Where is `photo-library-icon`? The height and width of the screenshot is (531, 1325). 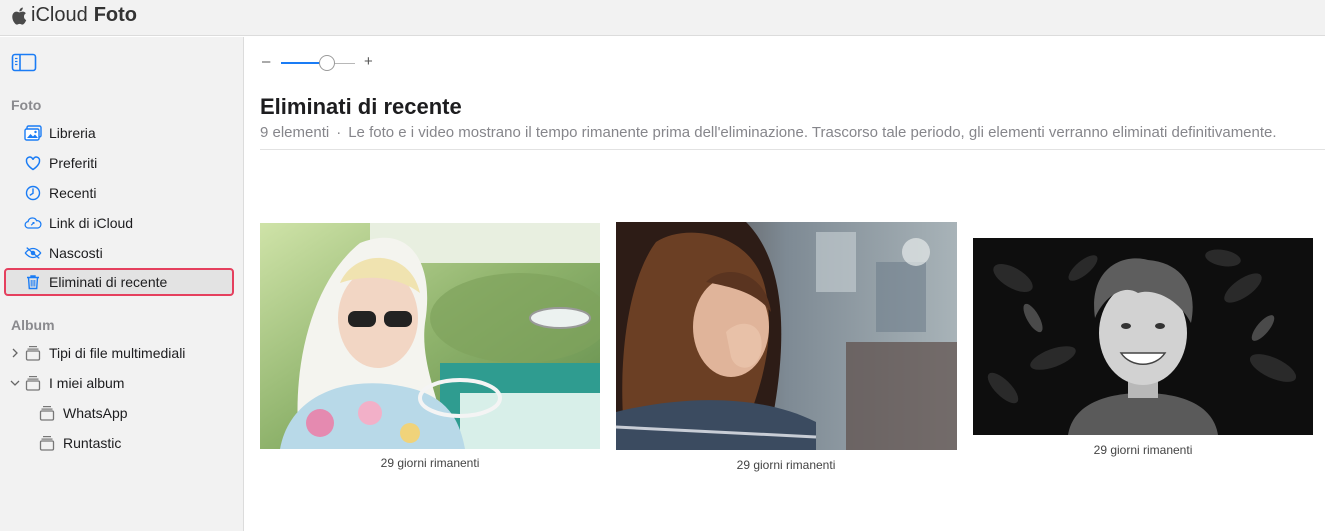
photo-library-icon is located at coordinates (33, 133).